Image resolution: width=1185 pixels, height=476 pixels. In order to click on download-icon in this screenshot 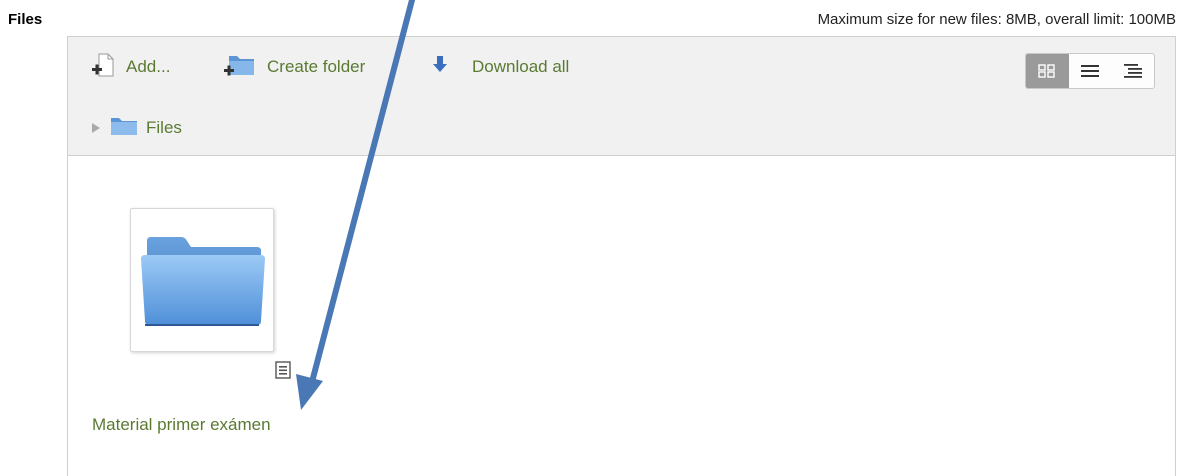, I will do `click(440, 67)`.